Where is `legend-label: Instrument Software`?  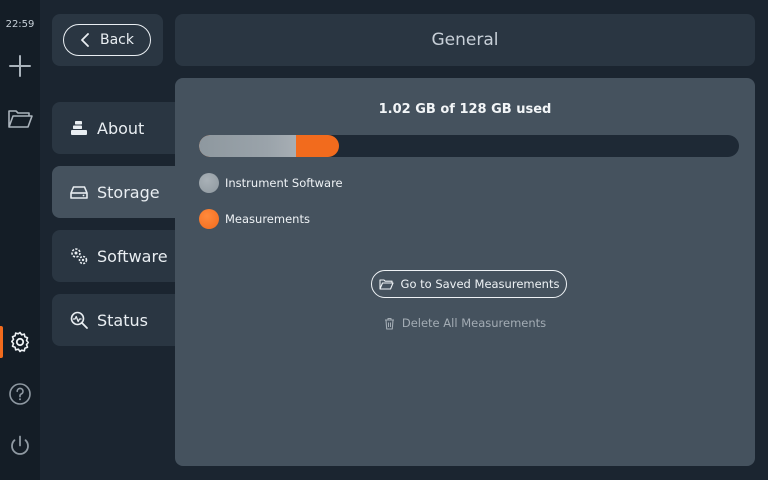 legend-label: Instrument Software is located at coordinates (284, 183).